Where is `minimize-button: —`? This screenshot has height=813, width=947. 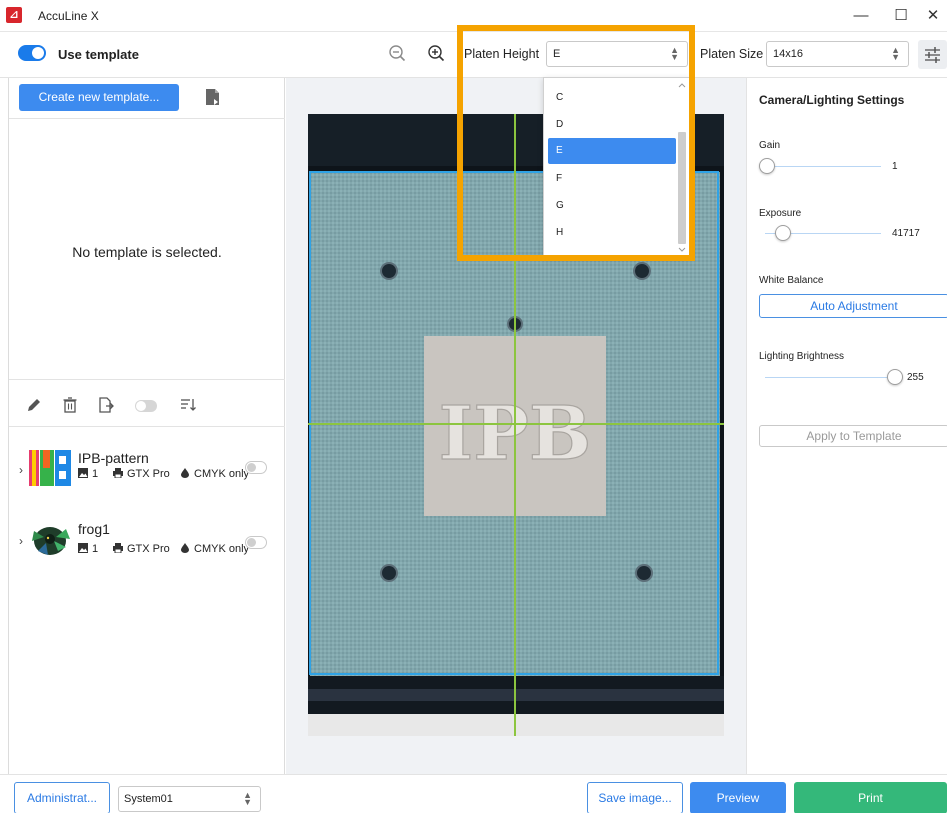
minimize-button: — is located at coordinates (861, 16).